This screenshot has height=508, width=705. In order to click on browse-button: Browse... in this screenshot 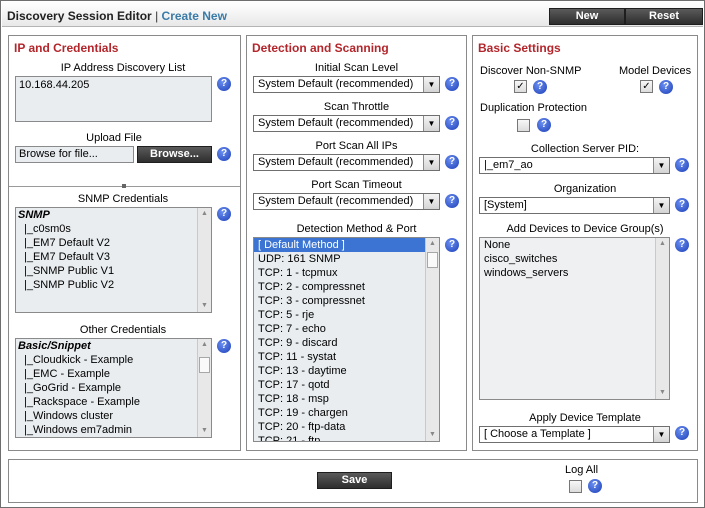, I will do `click(174, 154)`.